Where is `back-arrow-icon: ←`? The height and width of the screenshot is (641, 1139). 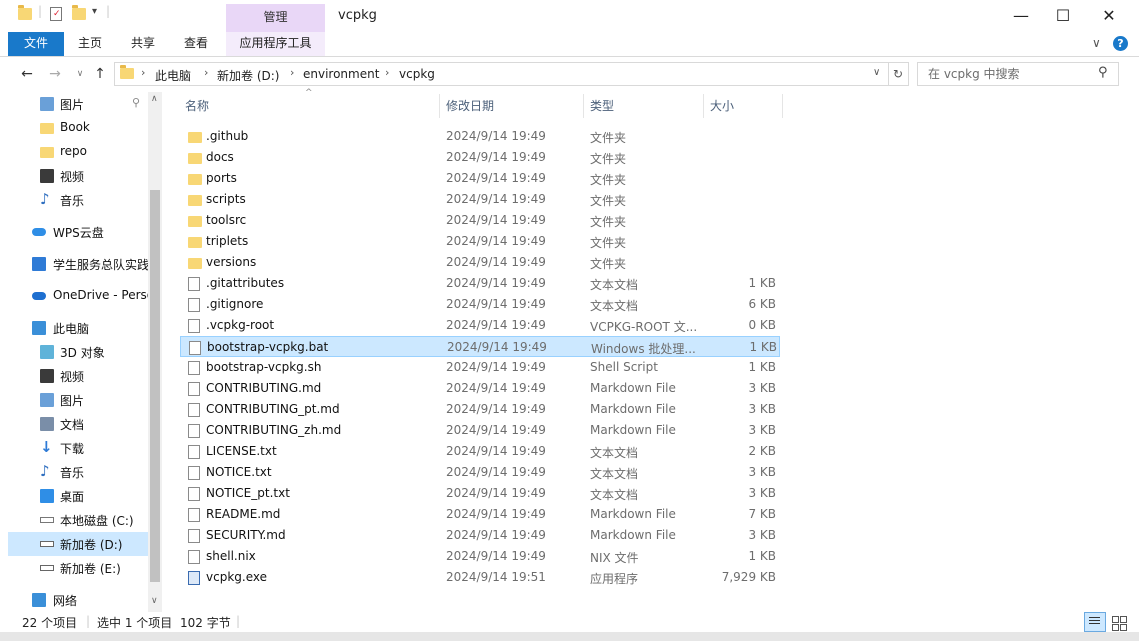
back-arrow-icon: ← is located at coordinates (27, 74).